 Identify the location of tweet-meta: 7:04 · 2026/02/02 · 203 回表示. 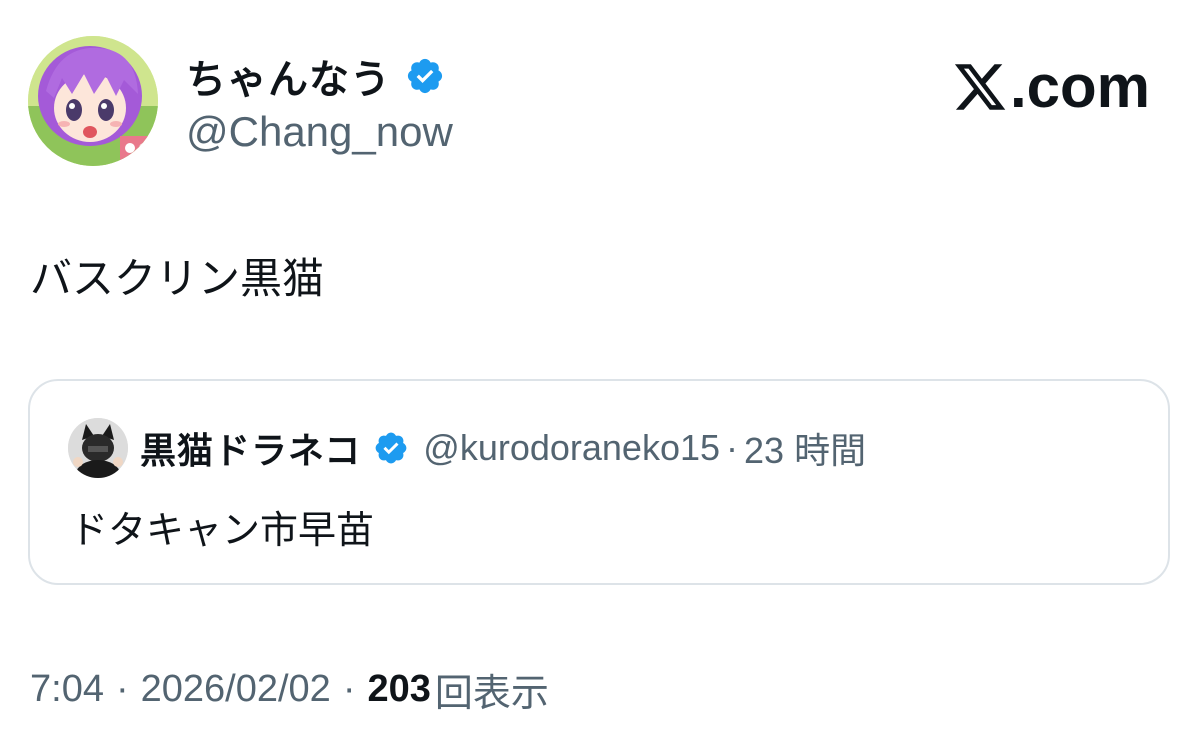
(289, 689).